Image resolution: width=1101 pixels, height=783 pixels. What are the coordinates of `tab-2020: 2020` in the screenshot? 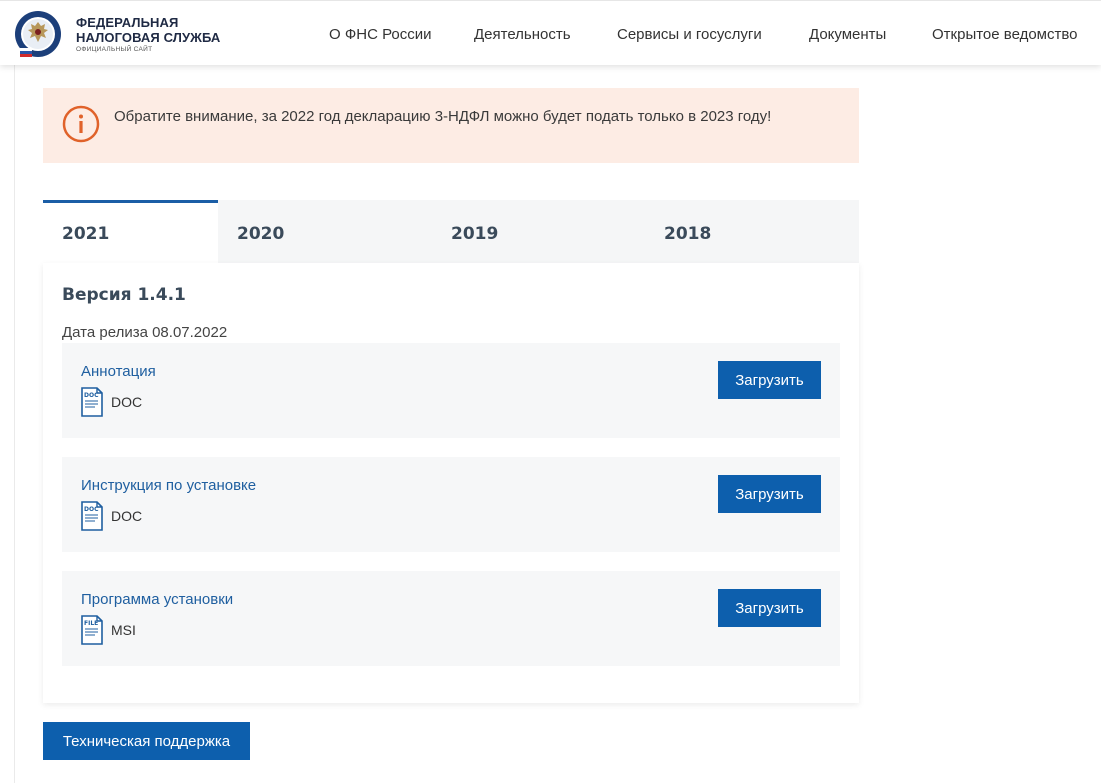 It's located at (318, 231).